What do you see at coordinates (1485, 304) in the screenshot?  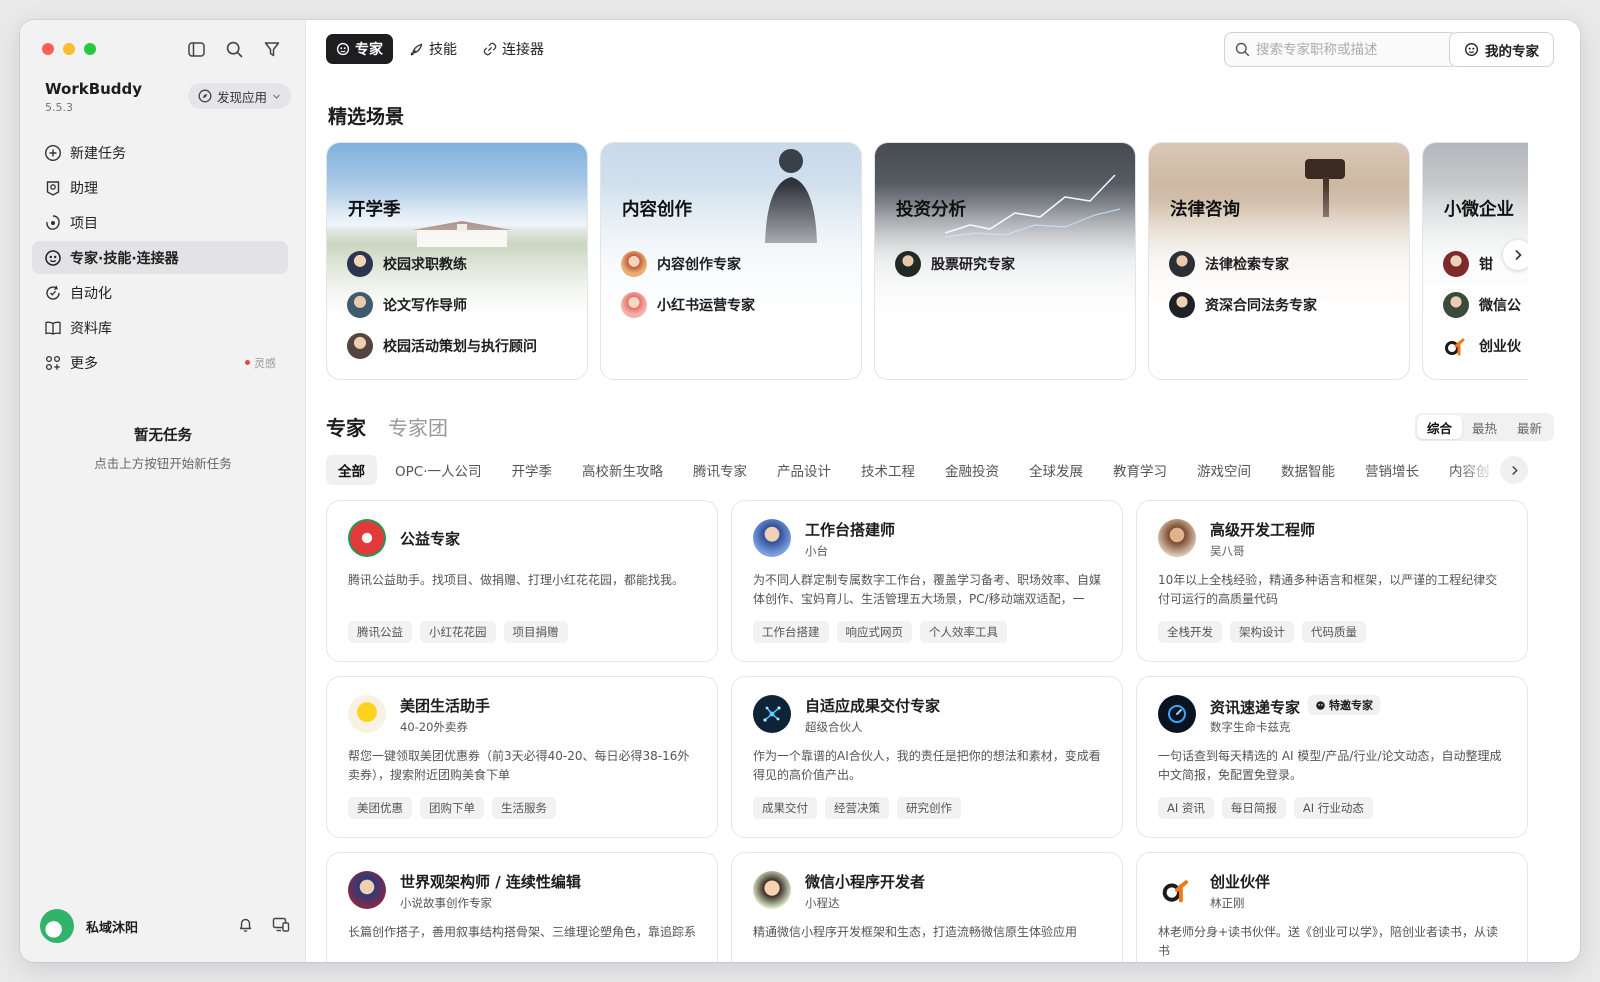 I see `scene-expert-item: 微信公` at bounding box center [1485, 304].